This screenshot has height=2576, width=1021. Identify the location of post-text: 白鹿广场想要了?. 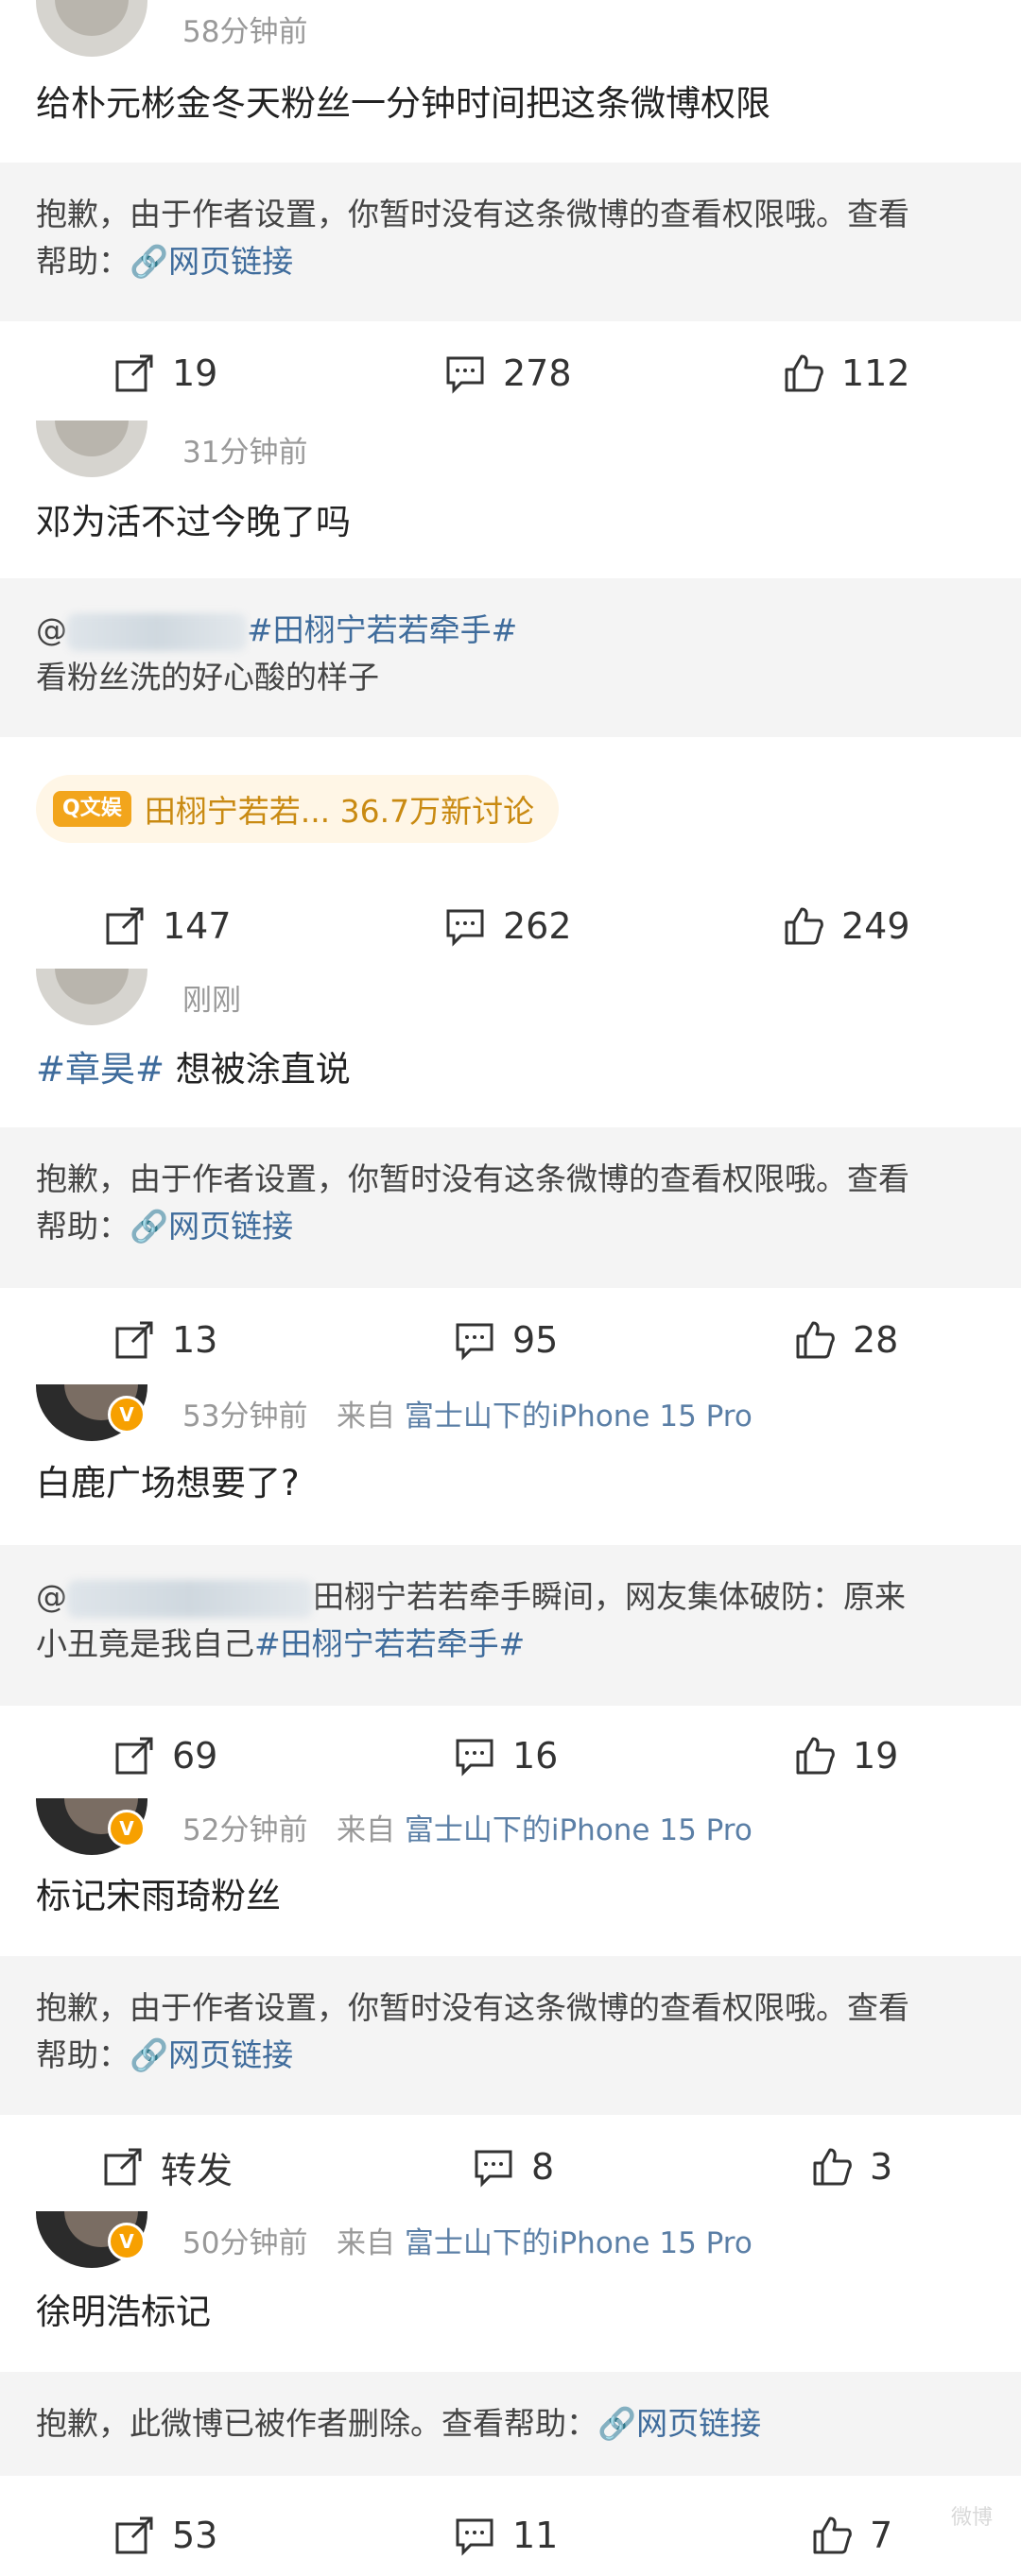
(168, 1483).